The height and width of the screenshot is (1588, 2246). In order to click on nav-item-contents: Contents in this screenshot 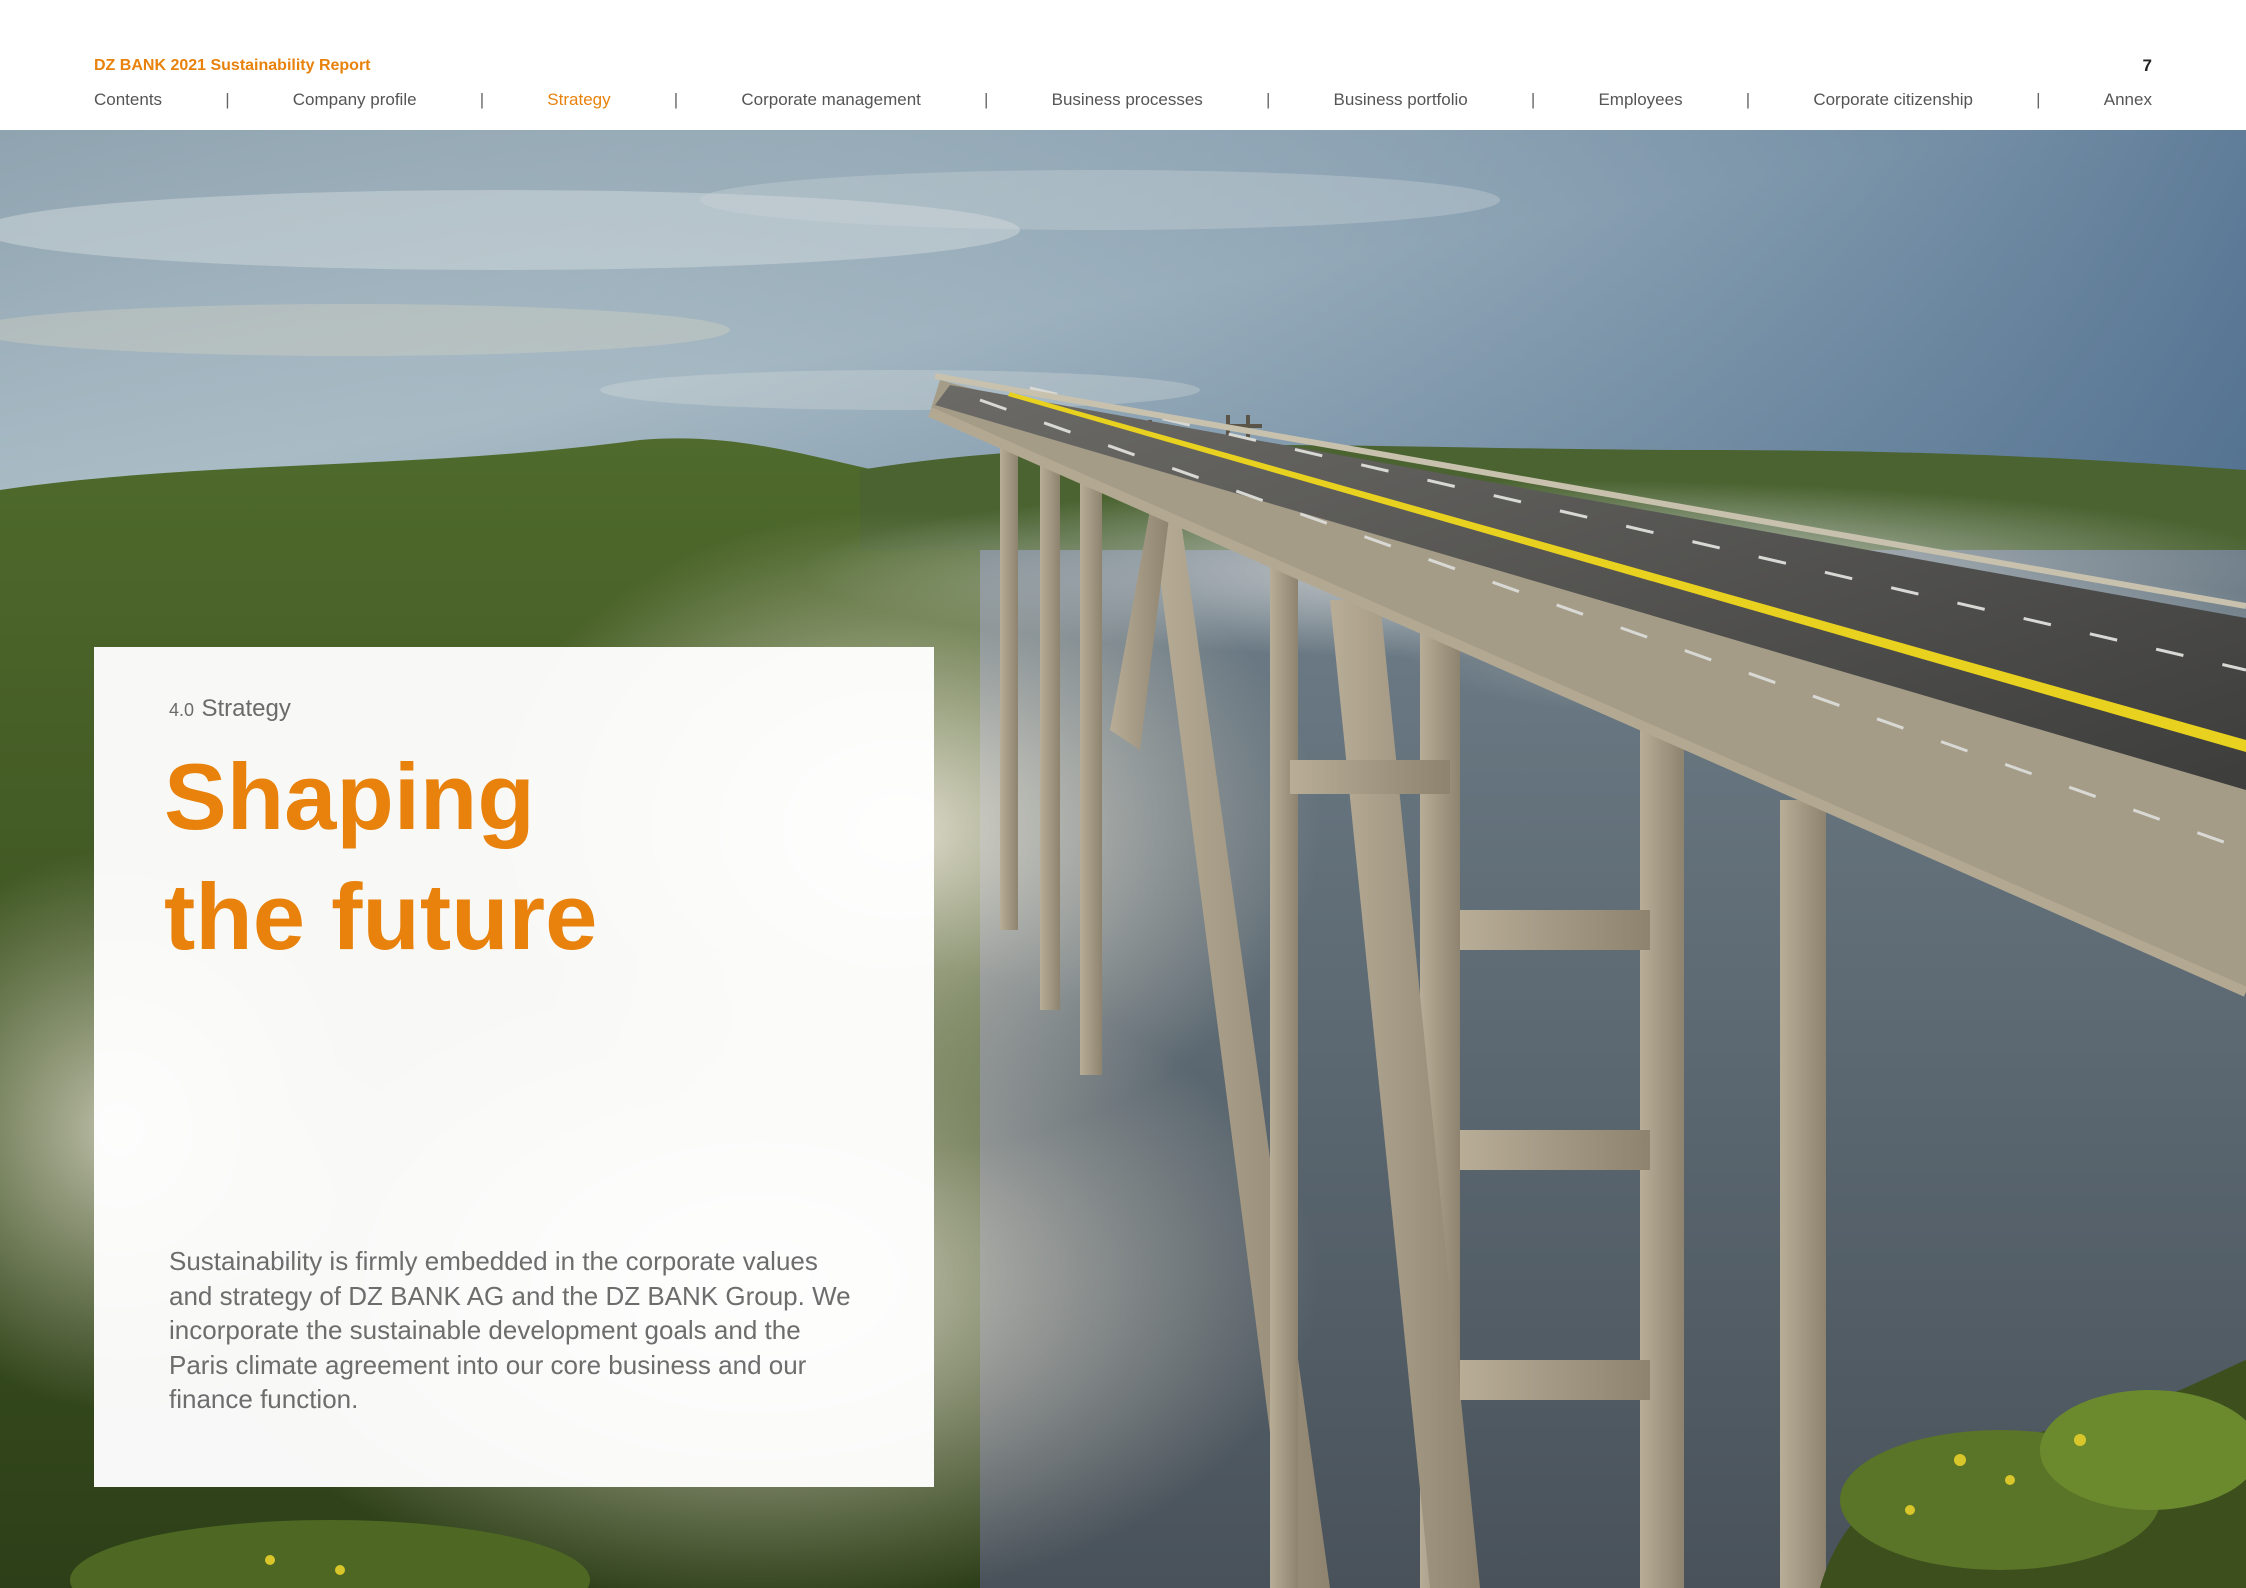, I will do `click(128, 100)`.